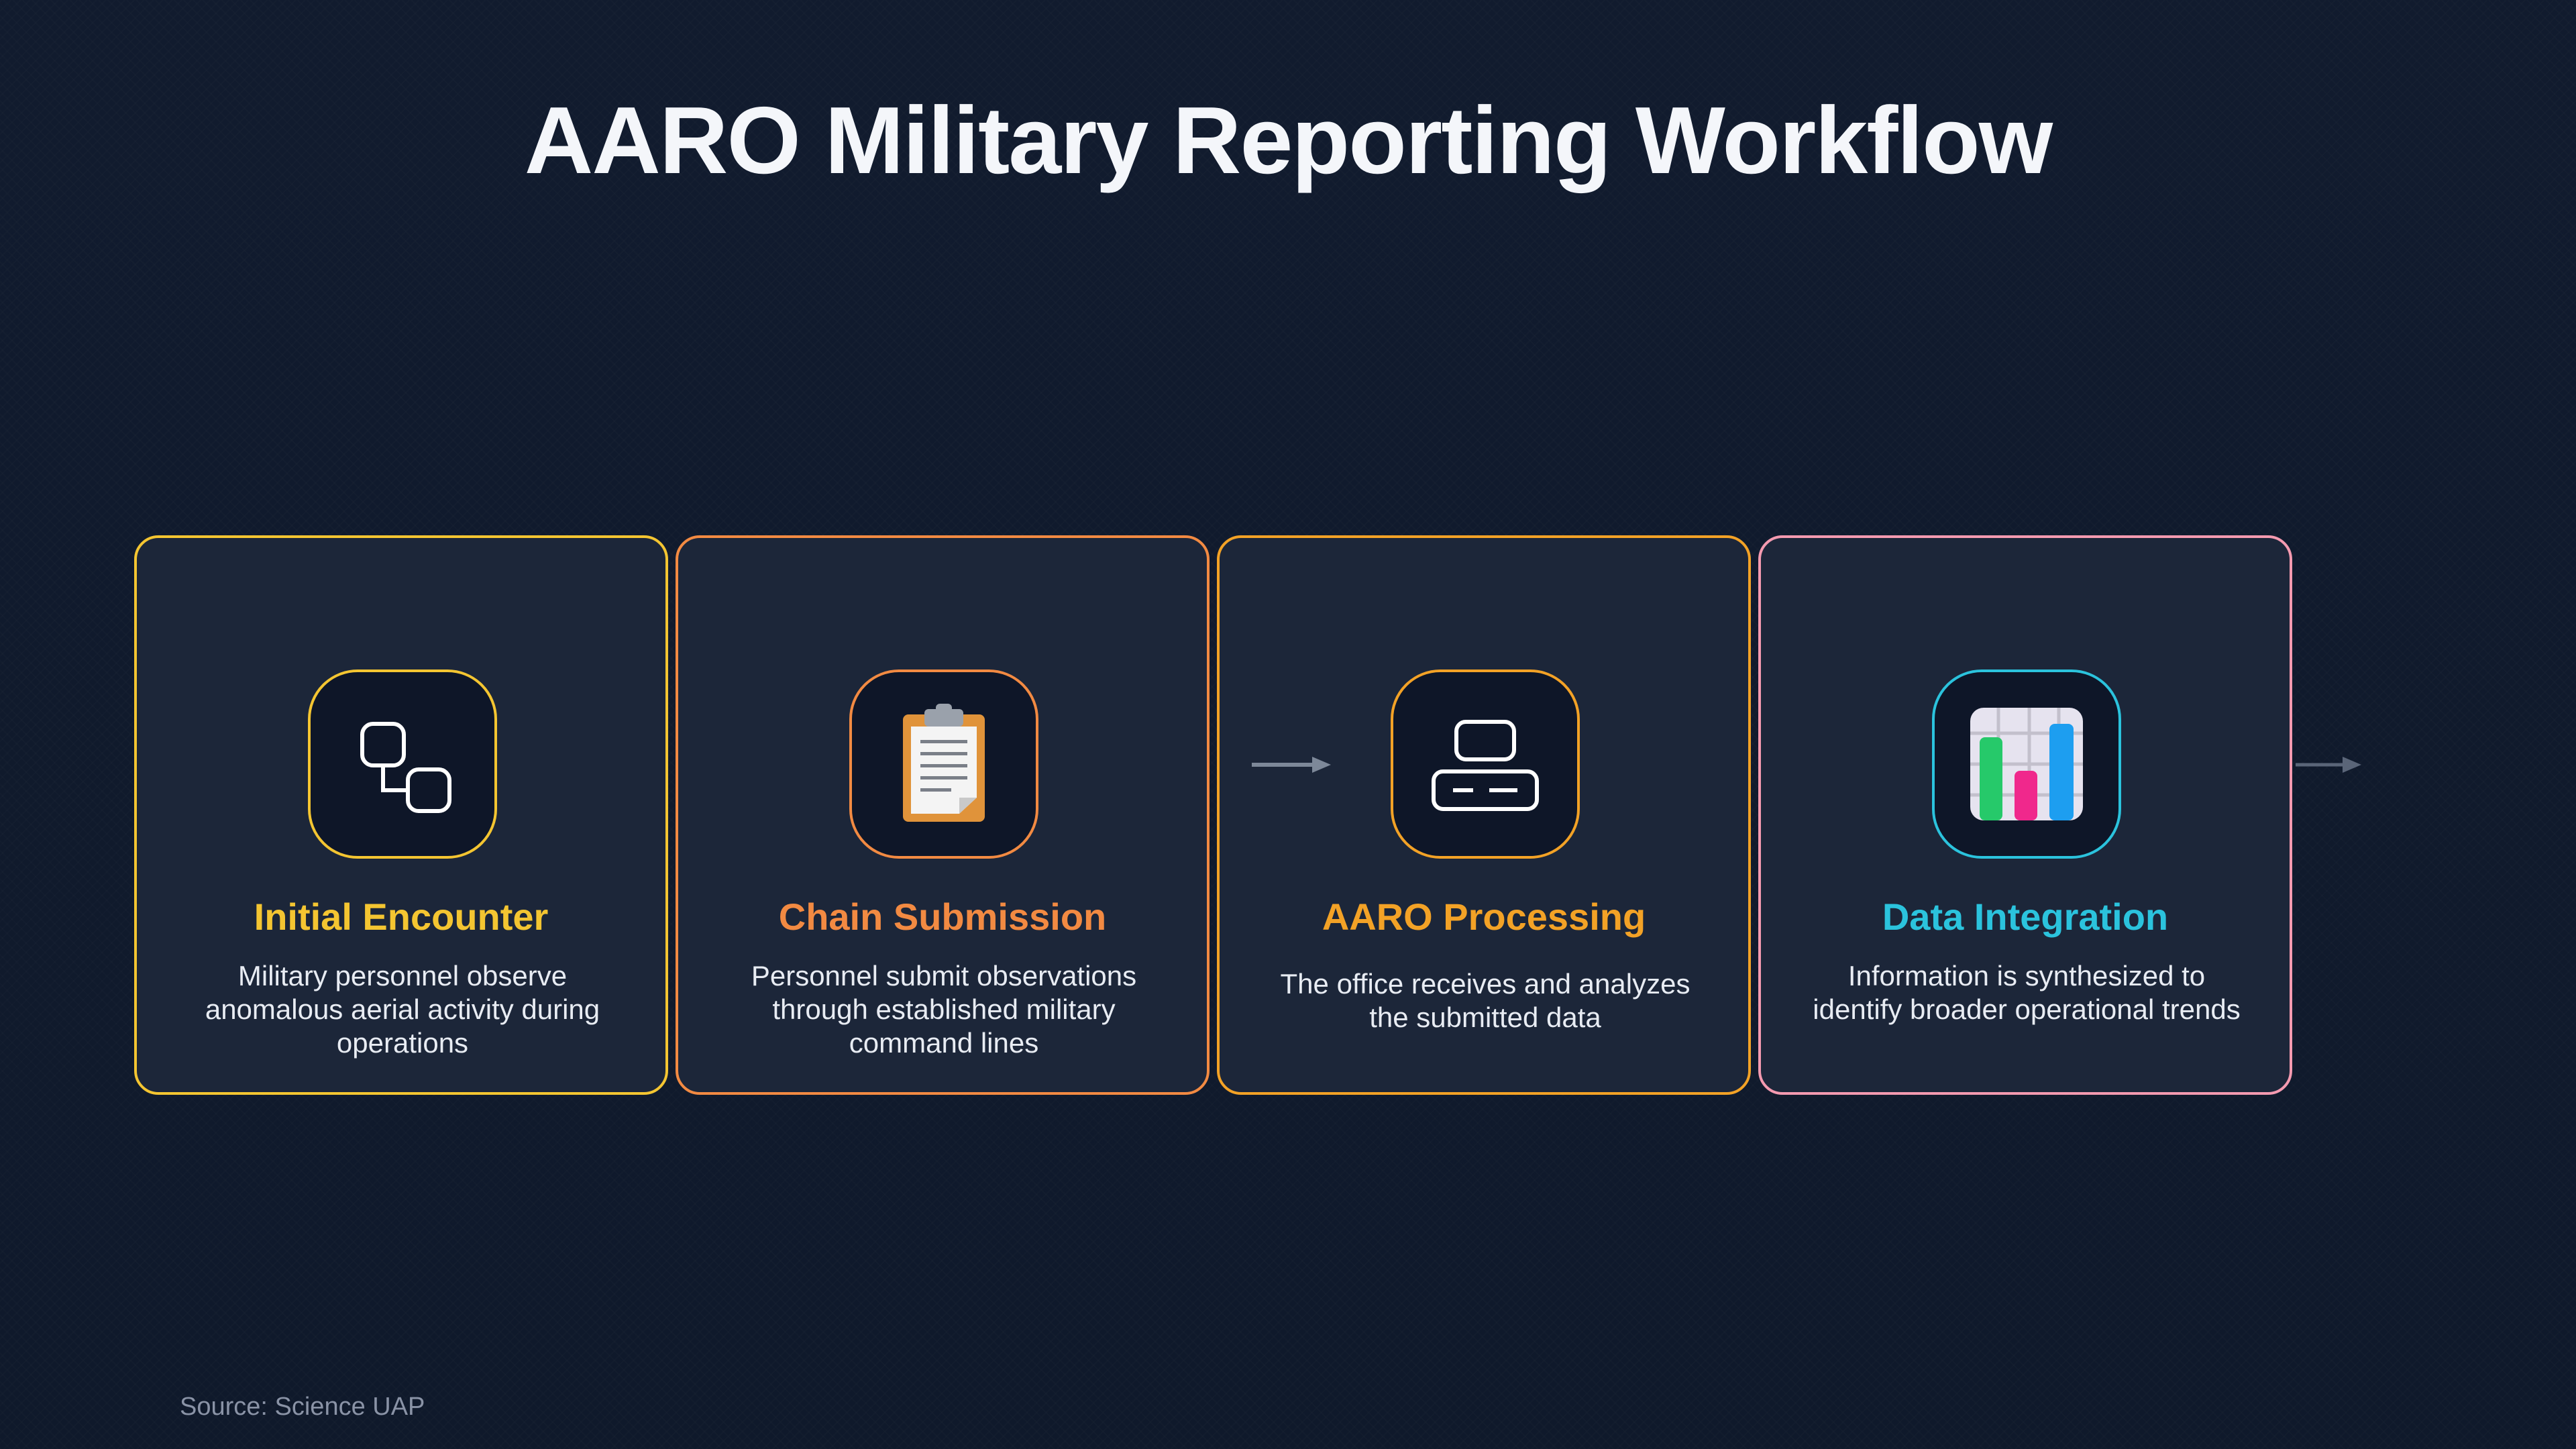  I want to click on source-caption: Source: Science UAP, so click(302, 1407).